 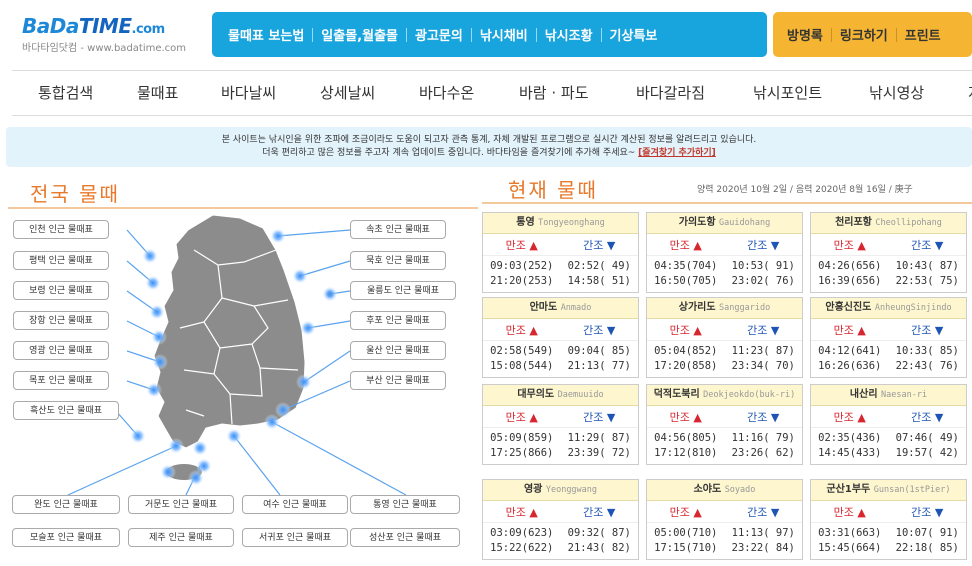 I want to click on tide-times: 04:26(656) 16:39(656) 10:43( 87) 22:53( 75), so click(x=888, y=274).